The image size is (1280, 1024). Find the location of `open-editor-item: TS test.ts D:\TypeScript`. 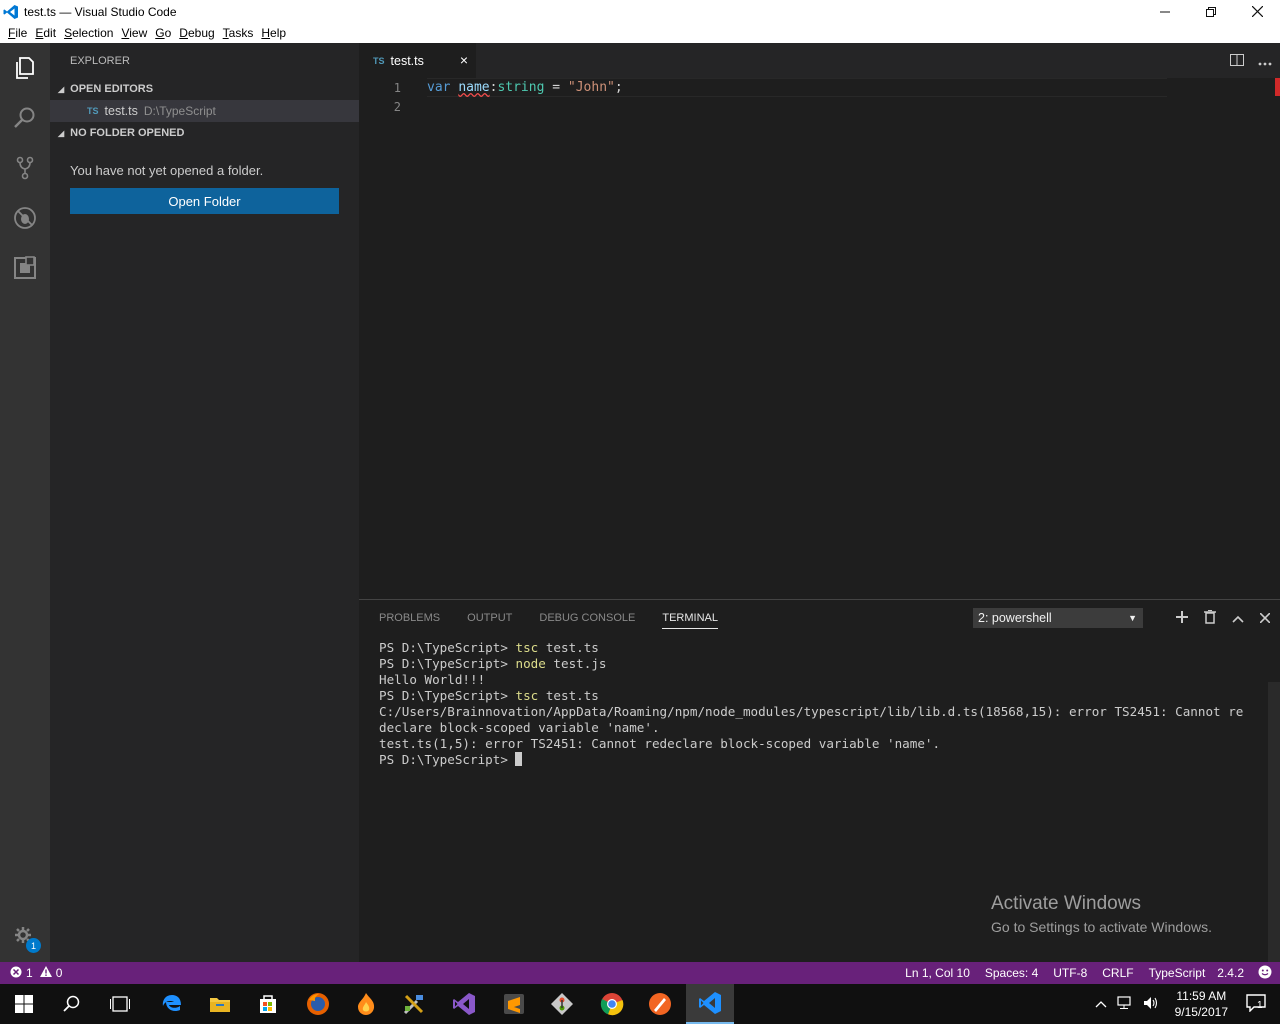

open-editor-item: TS test.ts D:\TypeScript is located at coordinates (204, 111).